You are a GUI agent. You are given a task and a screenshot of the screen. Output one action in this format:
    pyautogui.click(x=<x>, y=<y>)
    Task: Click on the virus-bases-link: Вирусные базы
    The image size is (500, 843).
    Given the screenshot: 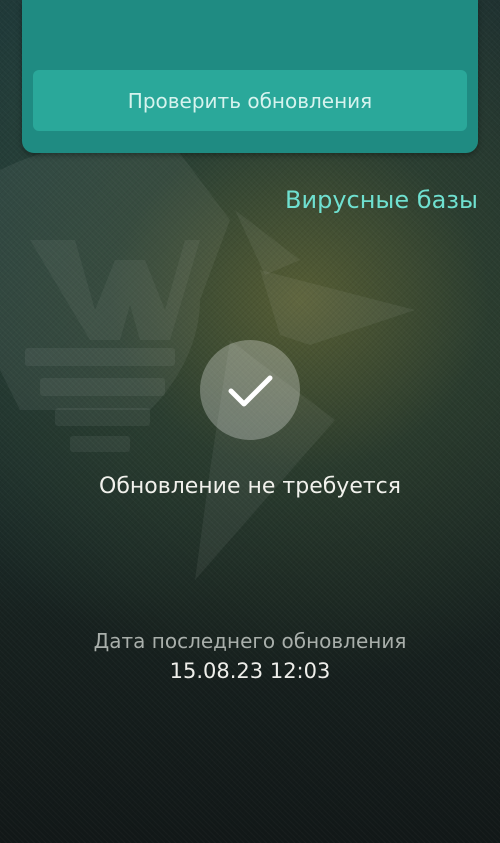 What is the action you would take?
    pyautogui.click(x=381, y=200)
    